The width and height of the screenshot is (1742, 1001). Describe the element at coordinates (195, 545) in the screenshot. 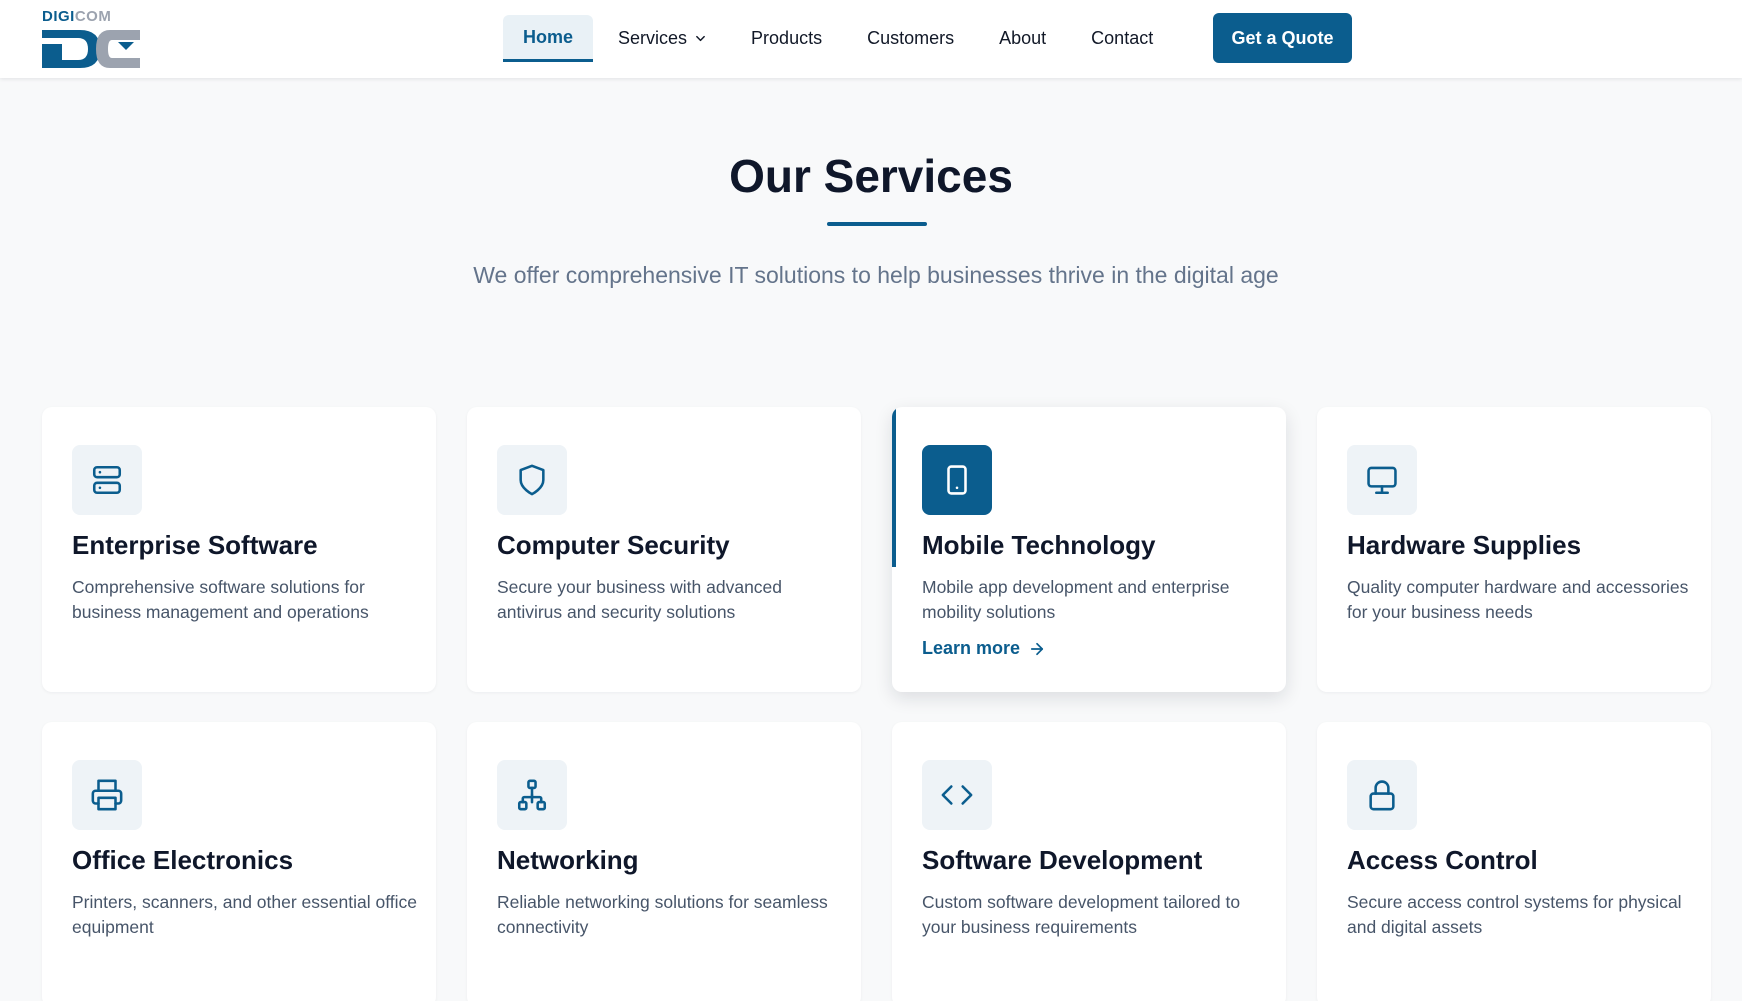

I see `card-title: Enterprise Software` at that location.